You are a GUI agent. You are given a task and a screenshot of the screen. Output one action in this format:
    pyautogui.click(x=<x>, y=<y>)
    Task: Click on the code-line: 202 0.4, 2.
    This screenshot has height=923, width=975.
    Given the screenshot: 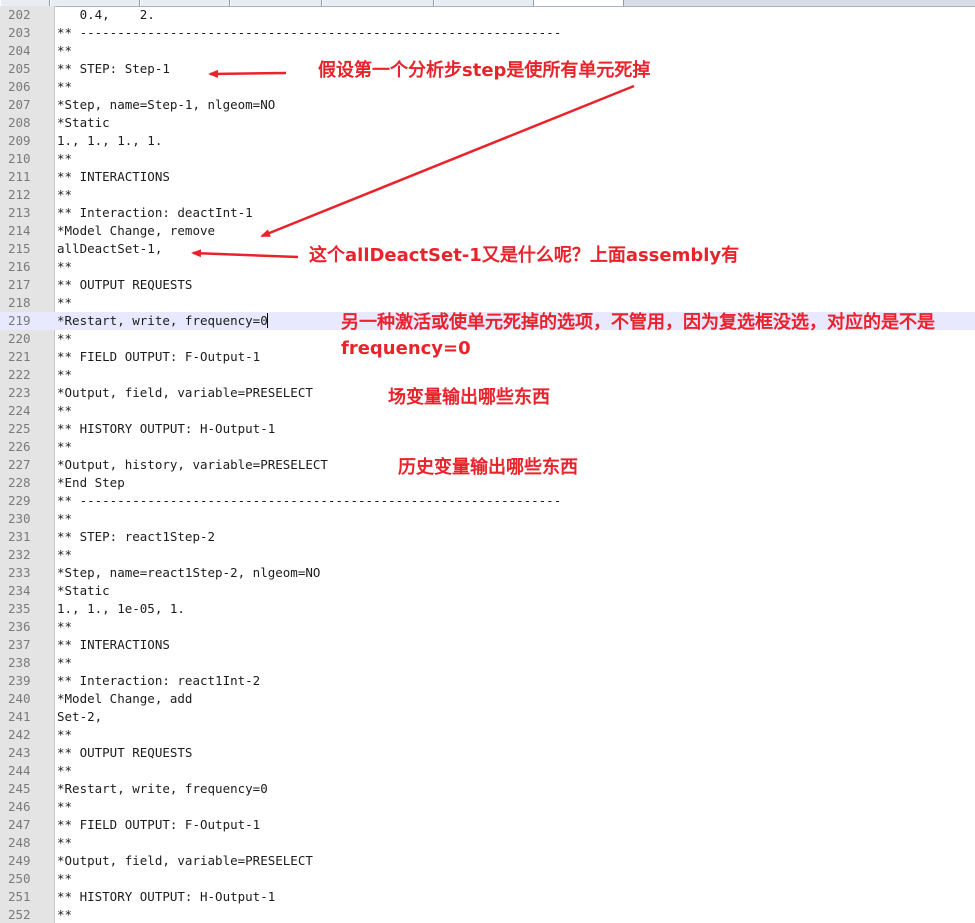 What is the action you would take?
    pyautogui.click(x=487, y=15)
    